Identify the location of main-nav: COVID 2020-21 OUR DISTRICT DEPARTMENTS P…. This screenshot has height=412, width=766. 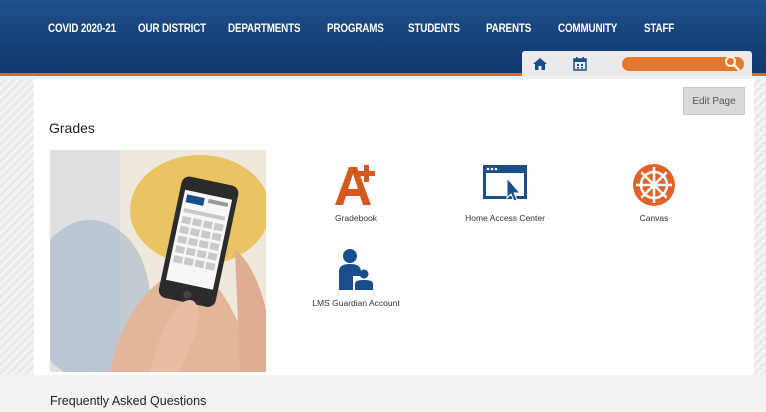
(371, 28).